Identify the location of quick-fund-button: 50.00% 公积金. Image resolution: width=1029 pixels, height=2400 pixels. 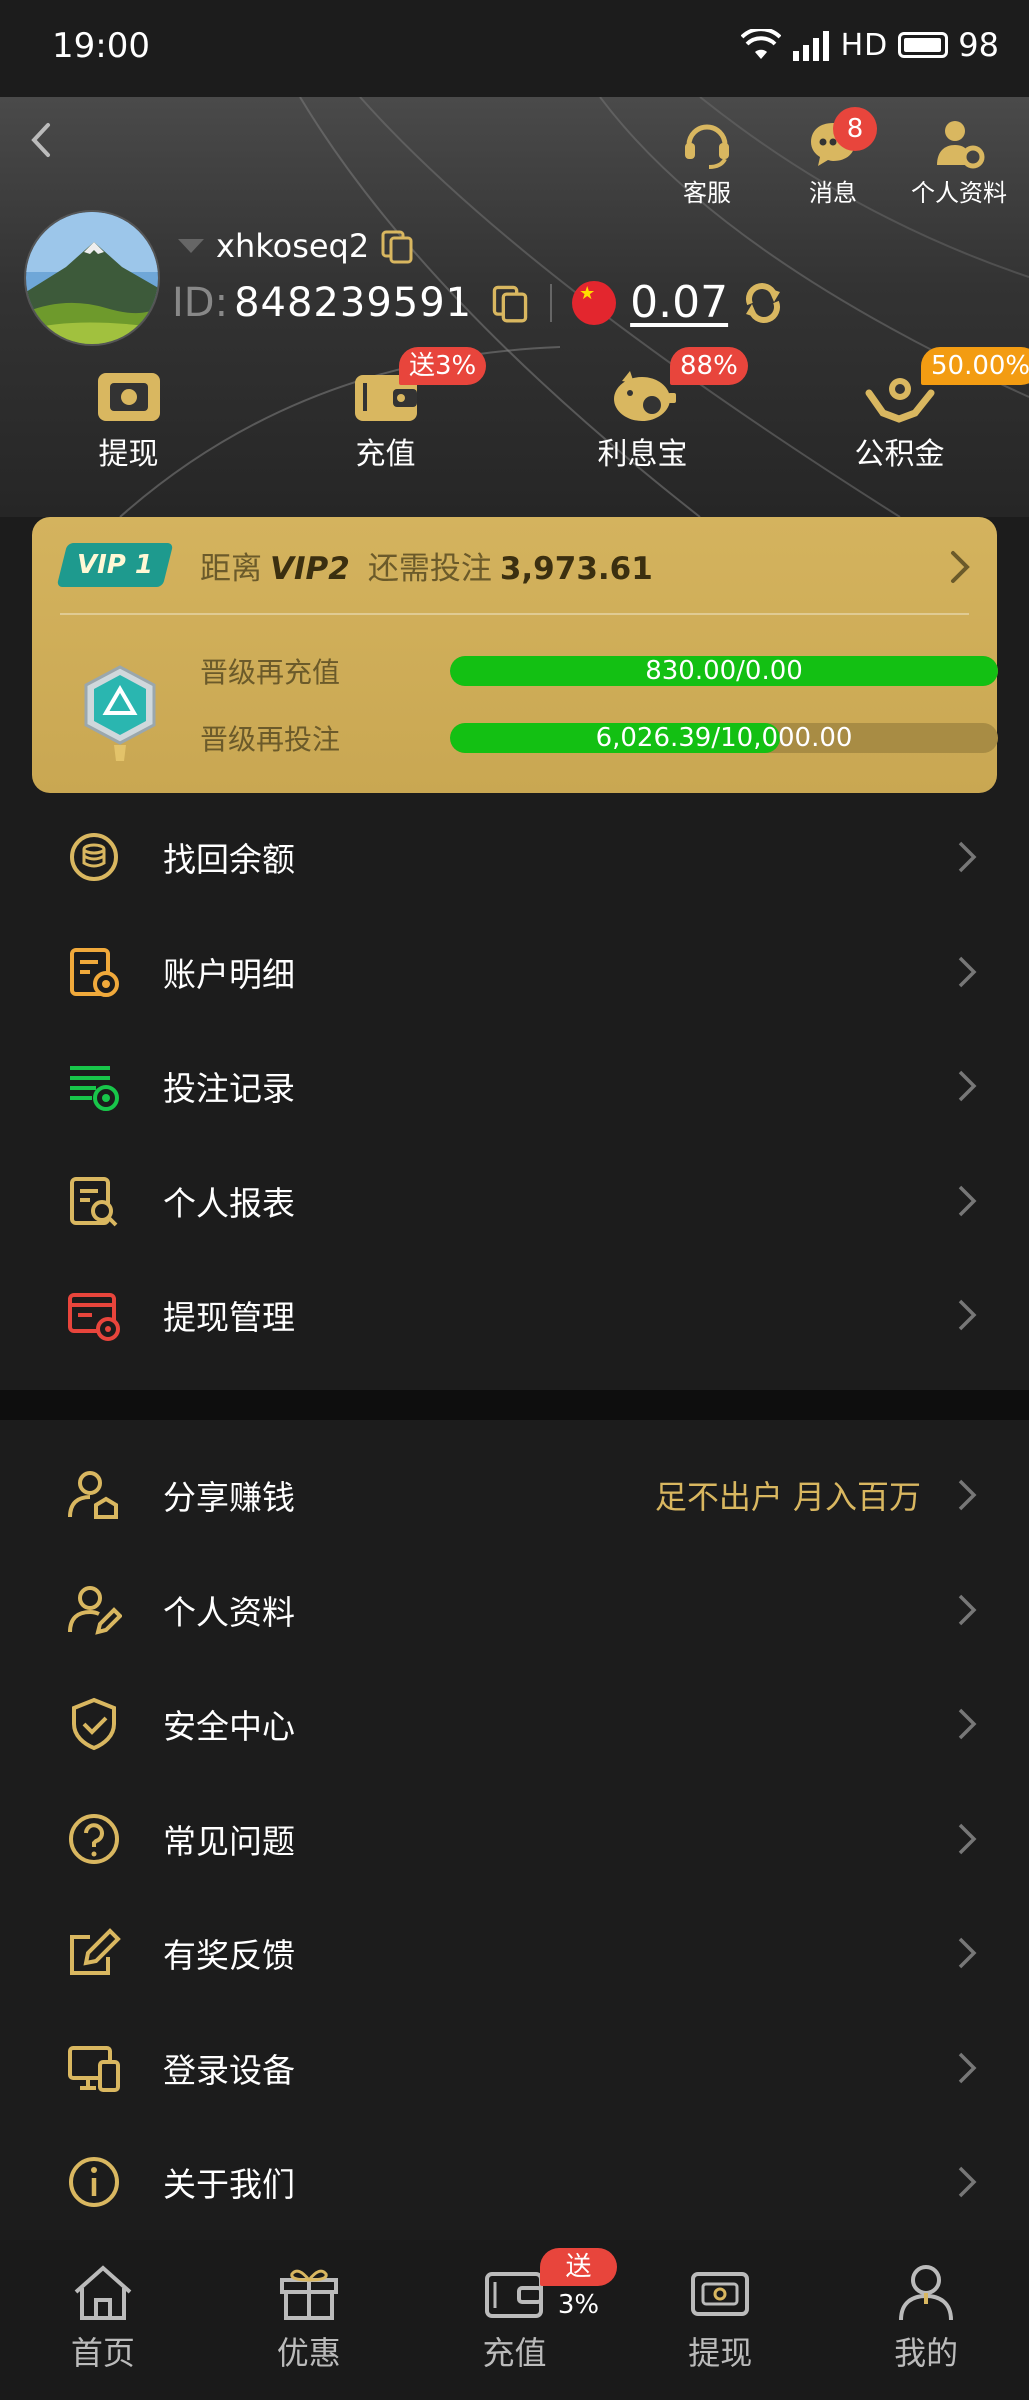
(900, 410).